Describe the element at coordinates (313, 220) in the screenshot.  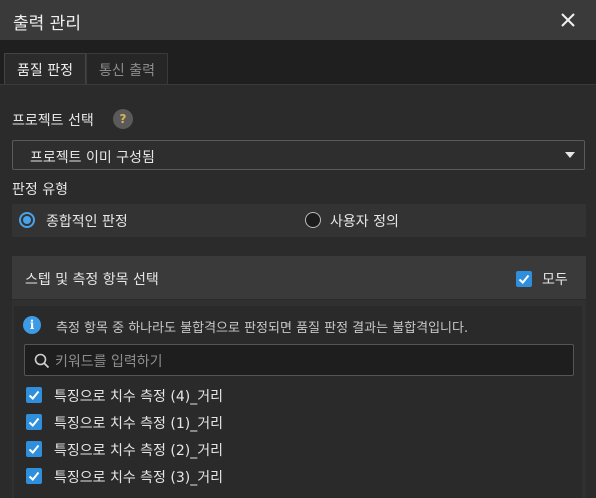
I see `radio-custom` at that location.